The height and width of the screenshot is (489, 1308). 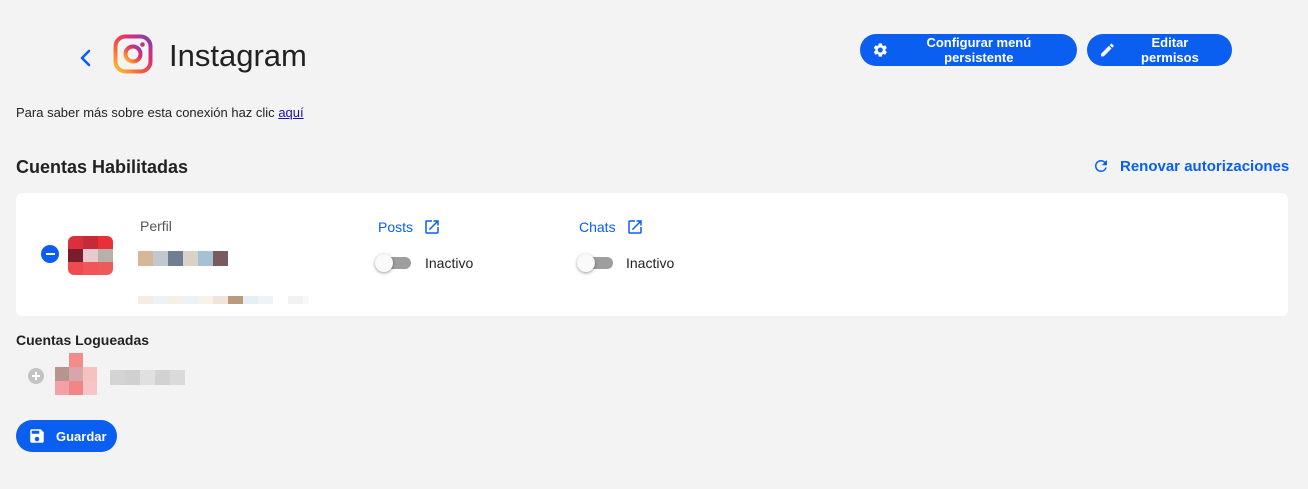 I want to click on refresh-icon, so click(x=1101, y=166).